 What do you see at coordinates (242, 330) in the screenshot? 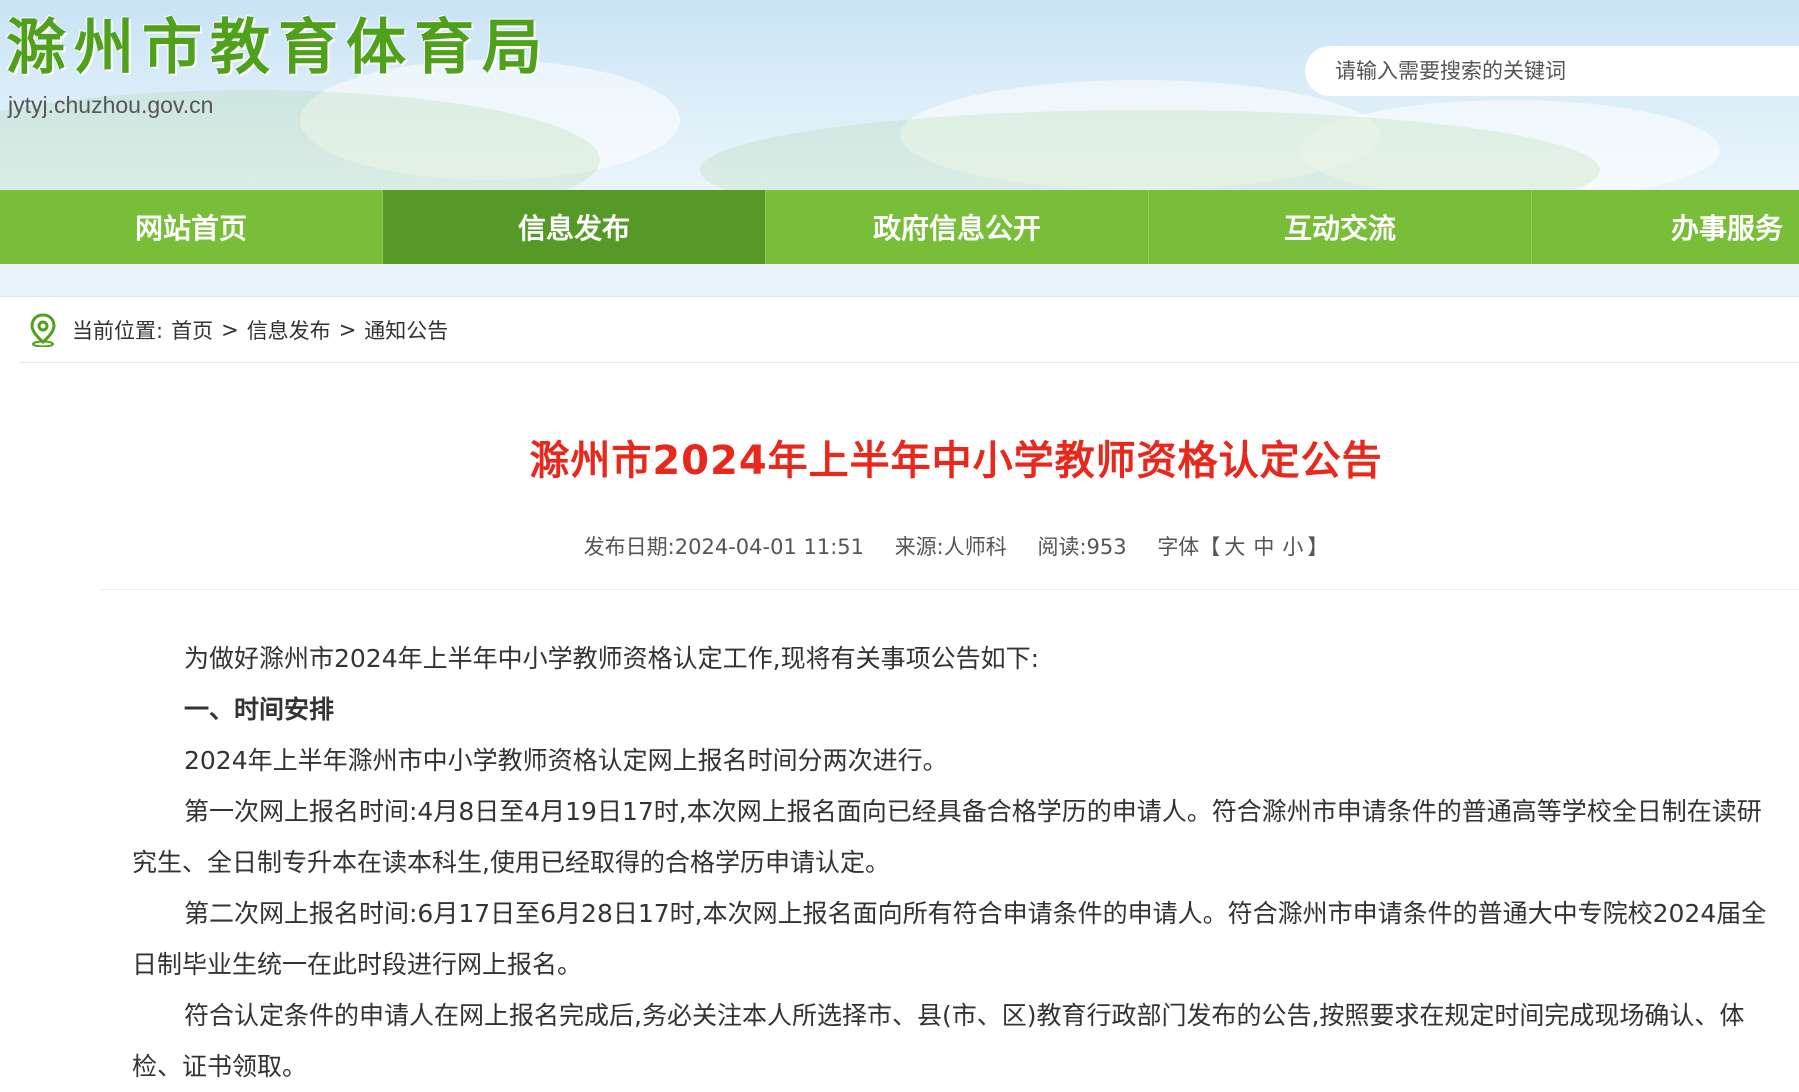
I see `breadcrumb: 当前位置: 首页 > 信息发布 > 通知公告` at bounding box center [242, 330].